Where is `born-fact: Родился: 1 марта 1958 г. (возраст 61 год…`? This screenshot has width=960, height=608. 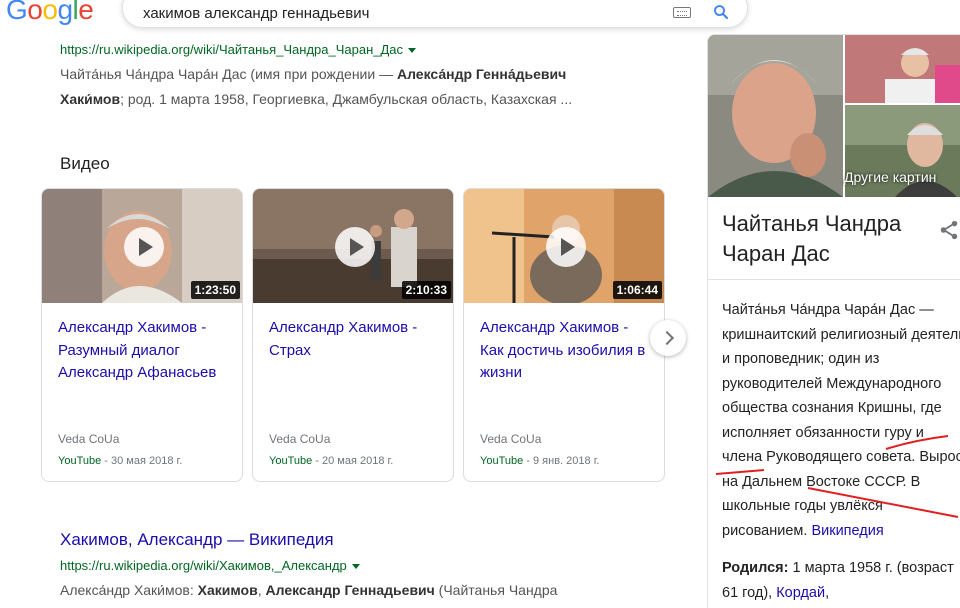 born-fact: Родился: 1 марта 1958 г. (возраст 61 год… is located at coordinates (841, 580).